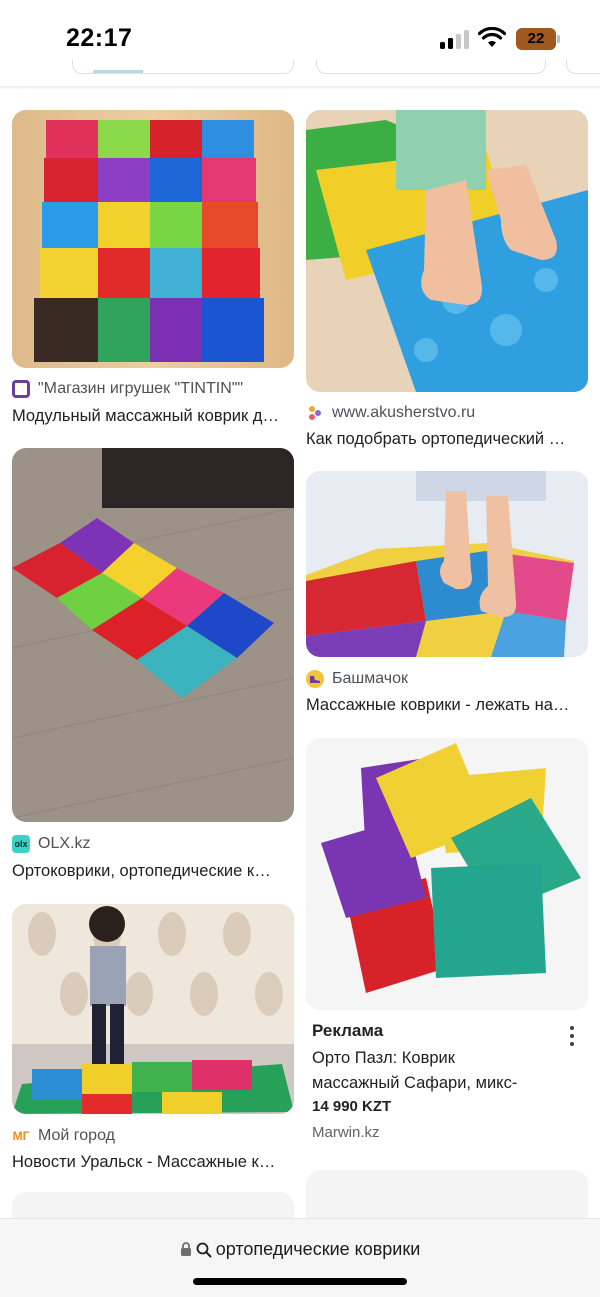 The width and height of the screenshot is (600, 1297). I want to click on filter-chip-row, so click(300, 73).